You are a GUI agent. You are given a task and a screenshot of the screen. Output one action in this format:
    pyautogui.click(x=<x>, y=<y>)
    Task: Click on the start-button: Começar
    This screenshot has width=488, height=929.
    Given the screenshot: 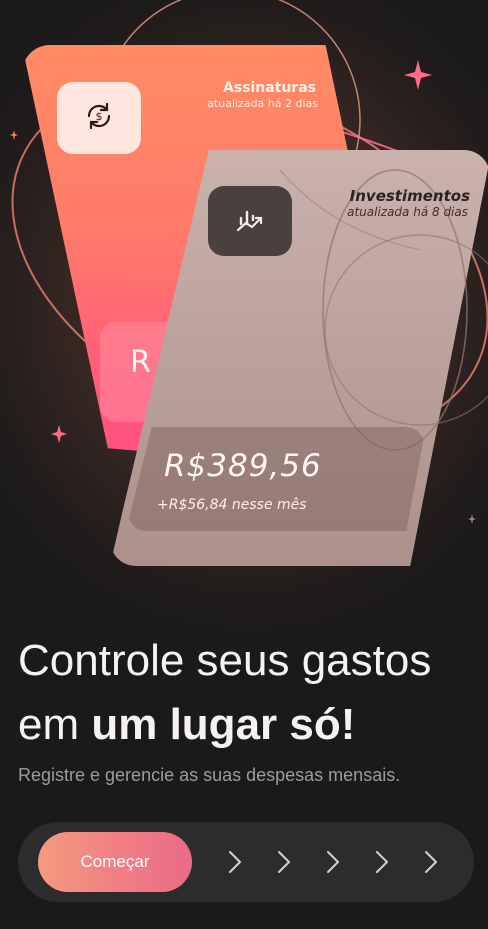 What is the action you would take?
    pyautogui.click(x=115, y=862)
    